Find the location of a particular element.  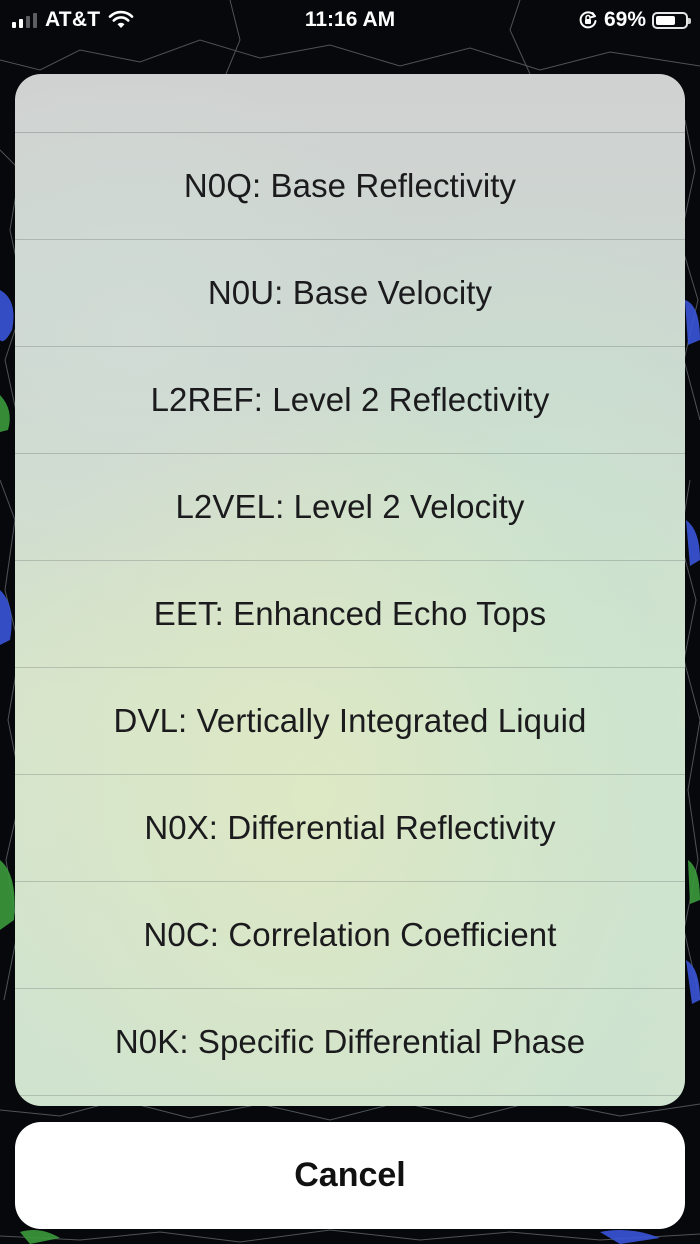

option-l2ref-level2-reflectivity: L2REF: Level 2 Reflectivity is located at coordinates (350, 400).